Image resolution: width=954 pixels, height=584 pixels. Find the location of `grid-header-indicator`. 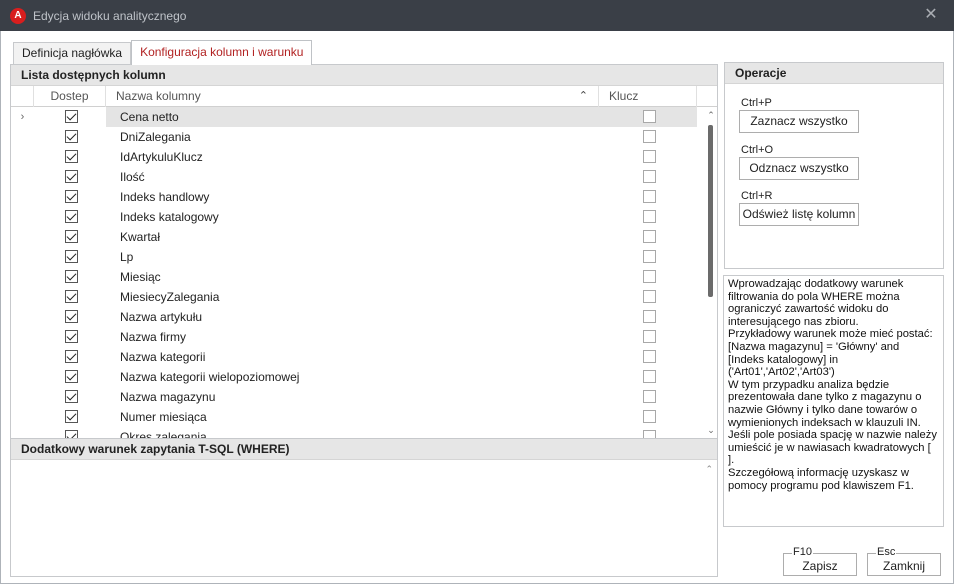

grid-header-indicator is located at coordinates (22, 96).